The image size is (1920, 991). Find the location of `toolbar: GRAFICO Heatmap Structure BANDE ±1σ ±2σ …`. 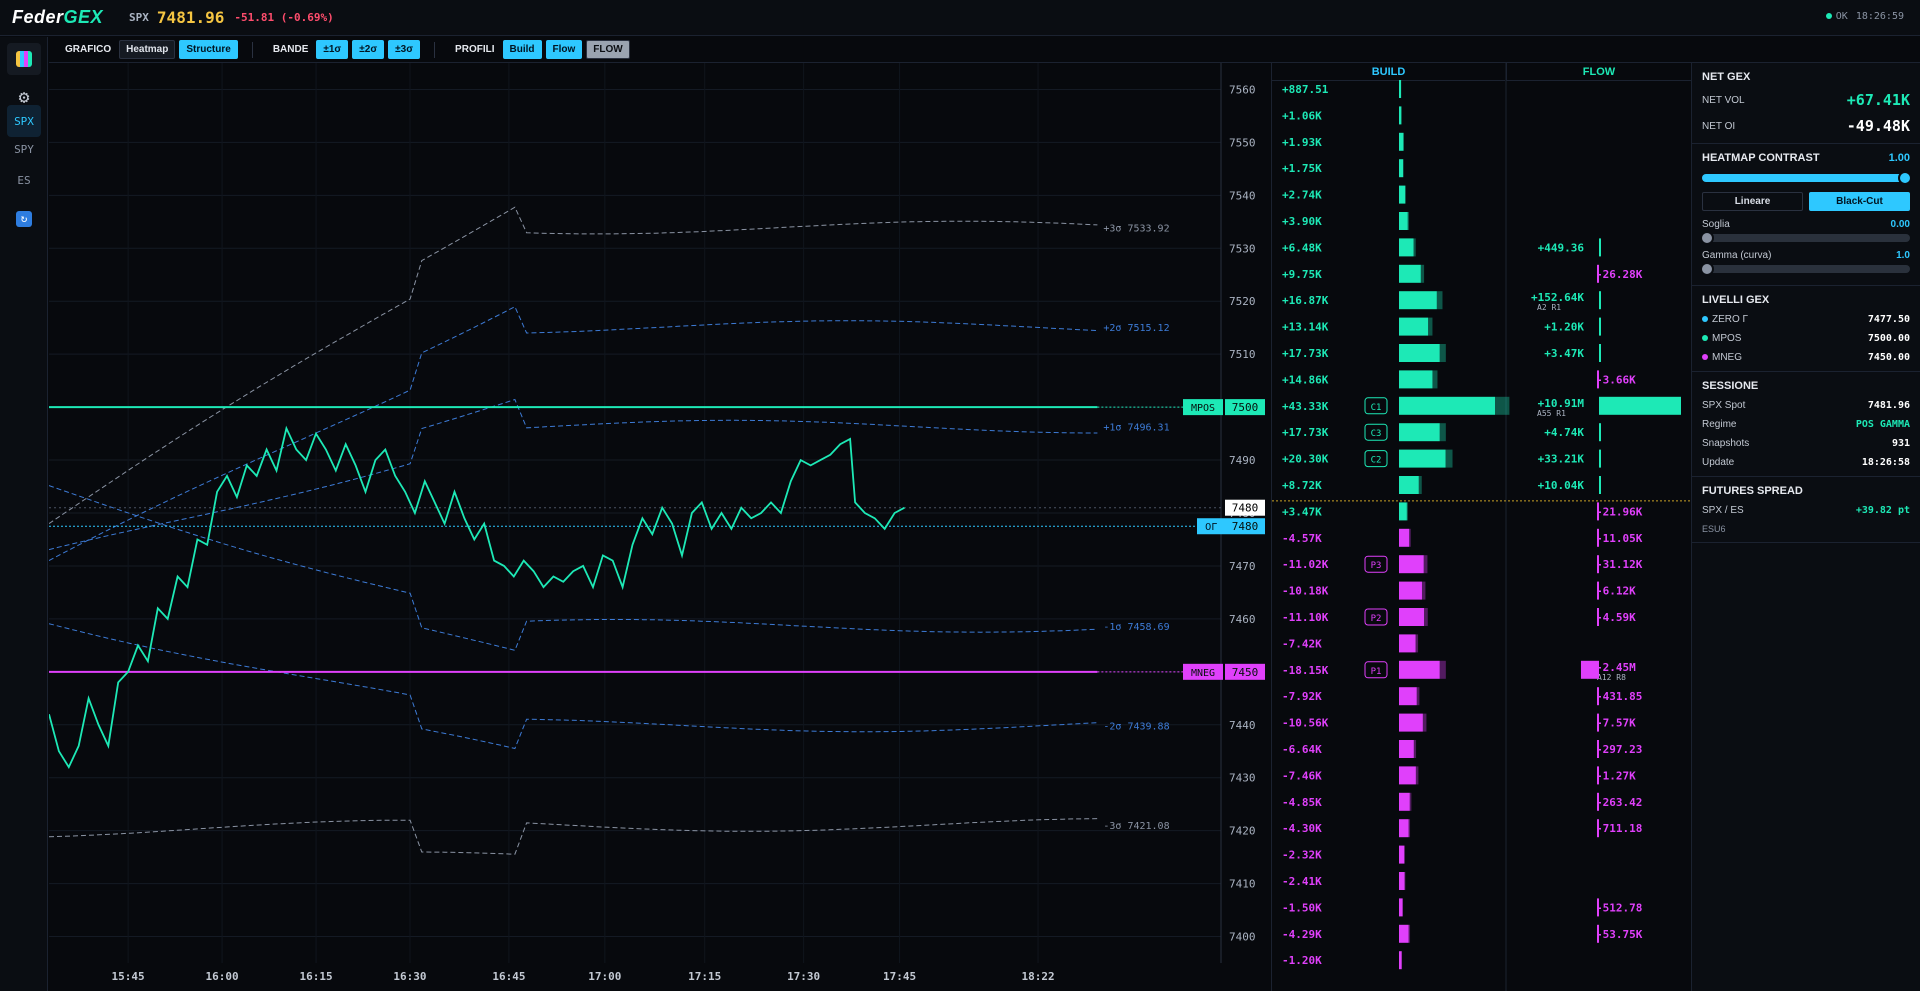

toolbar: GRAFICO Heatmap Structure BANDE ±1σ ±2σ … is located at coordinates (984, 50).